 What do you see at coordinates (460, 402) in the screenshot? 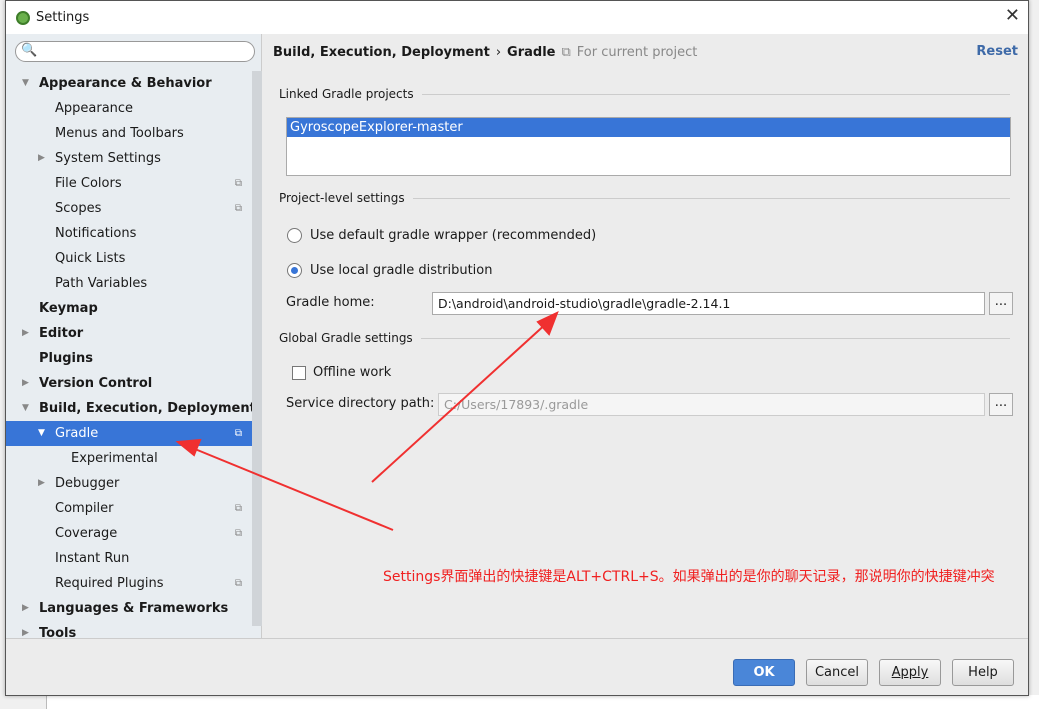
I see `arrow-to-gradle-home` at bounding box center [460, 402].